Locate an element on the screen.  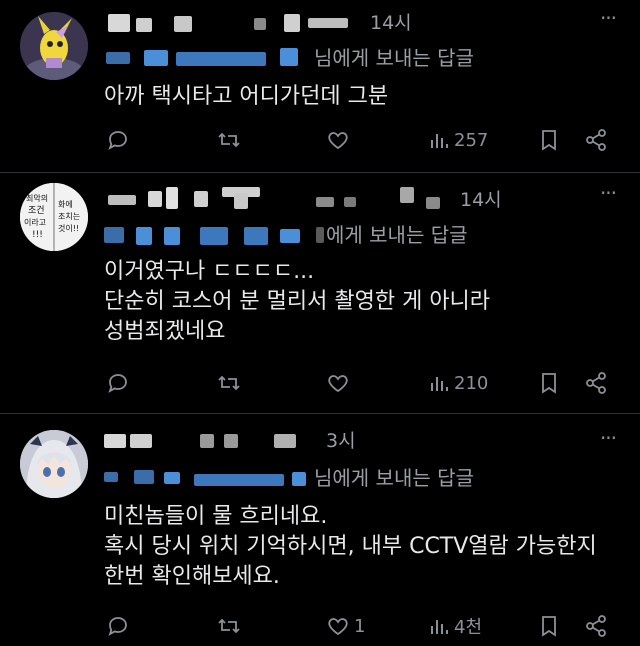
anime-girl-avatar-icon is located at coordinates (54, 464).